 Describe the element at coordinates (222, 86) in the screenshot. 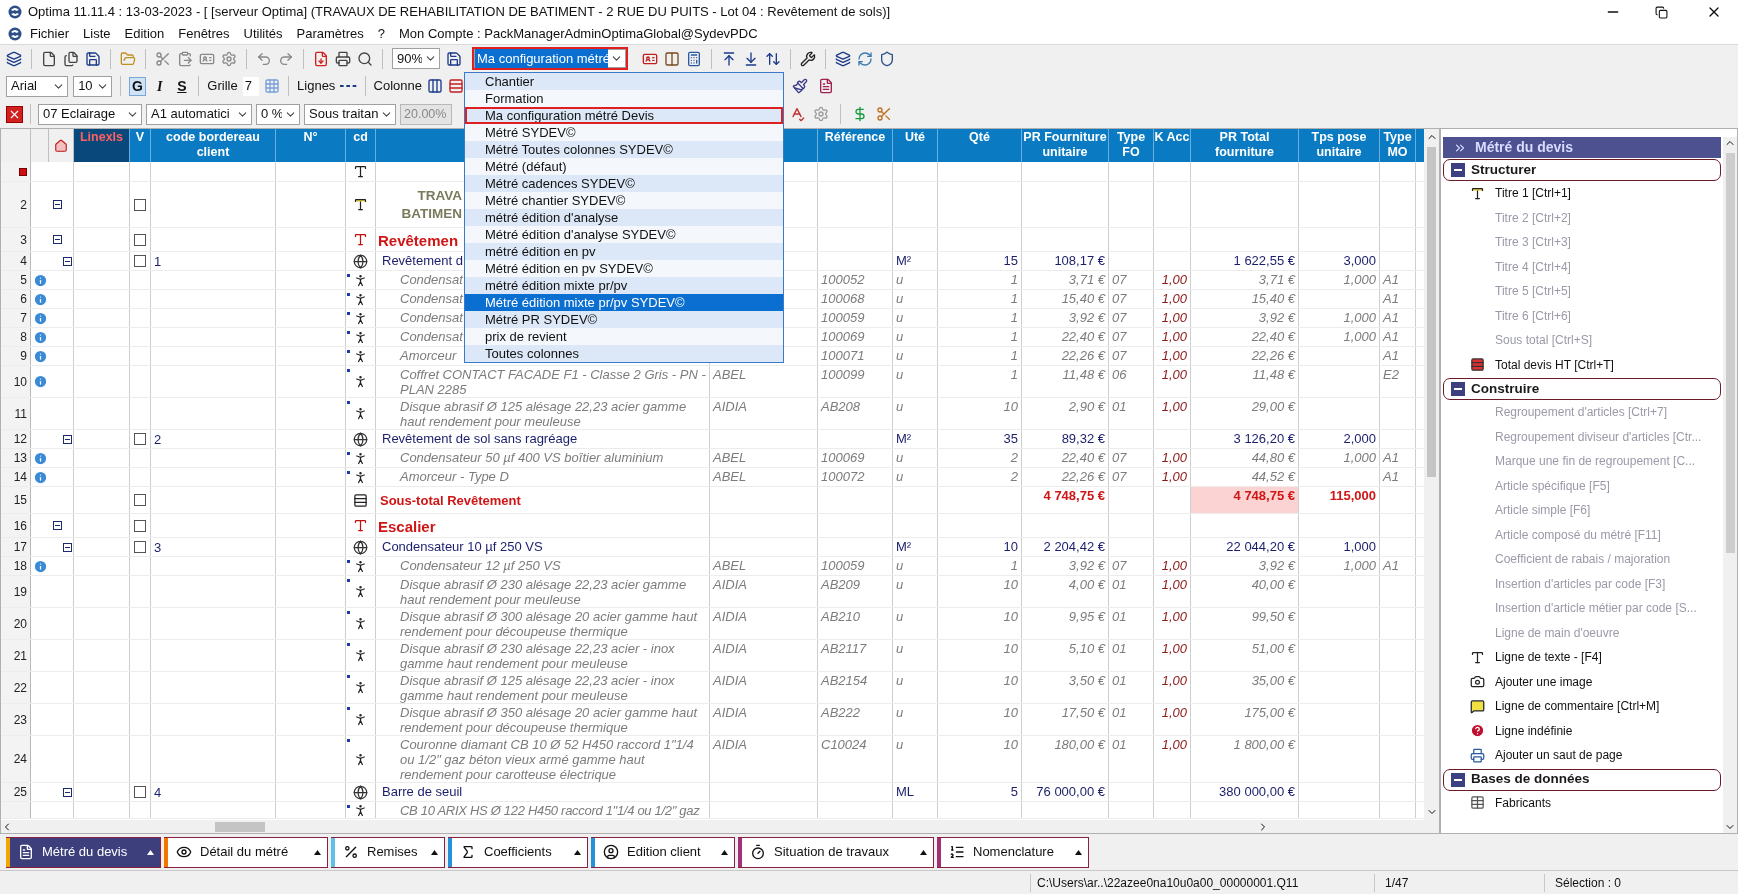

I see `grid-label: Grille` at that location.